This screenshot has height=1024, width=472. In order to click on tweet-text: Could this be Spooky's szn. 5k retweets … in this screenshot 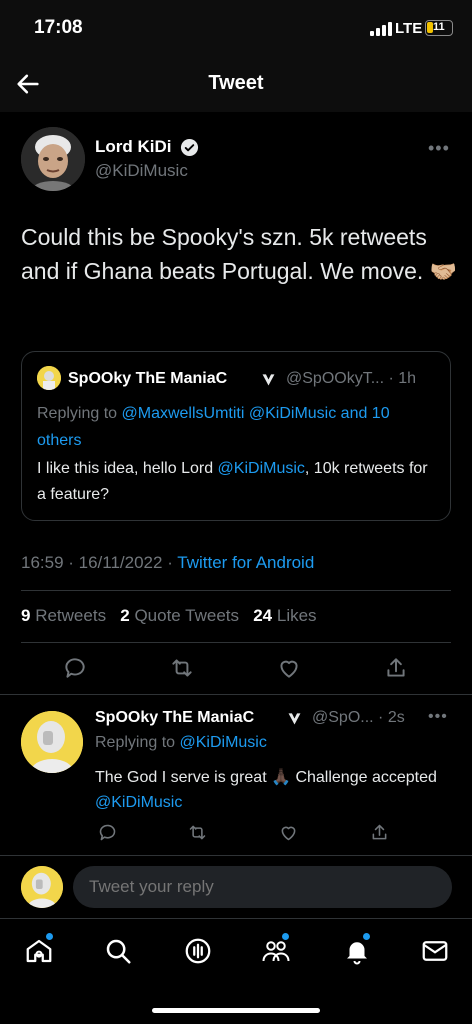, I will do `click(241, 254)`.